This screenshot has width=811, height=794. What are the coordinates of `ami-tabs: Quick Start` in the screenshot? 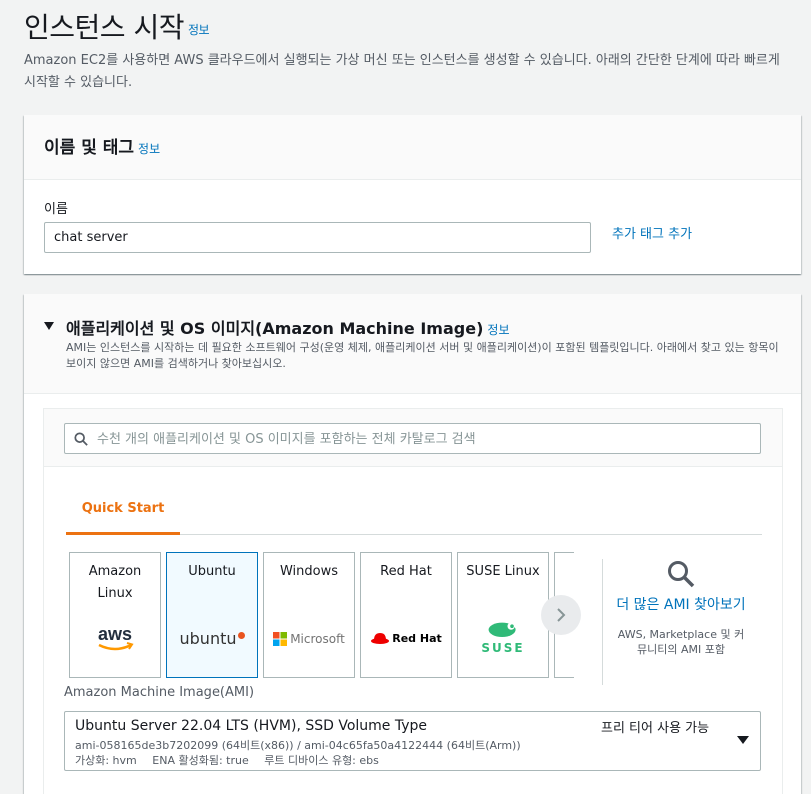 It's located at (414, 512).